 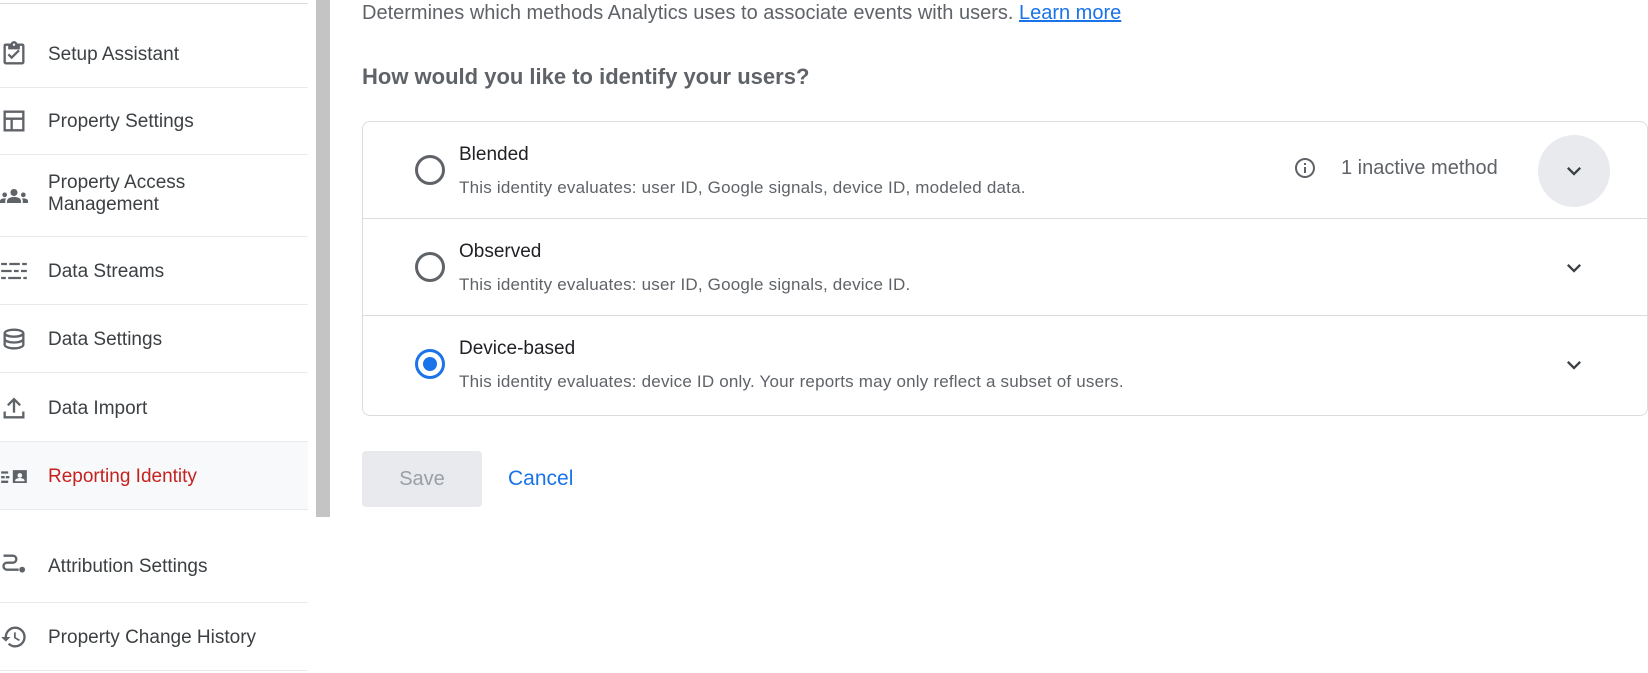 What do you see at coordinates (15, 565) in the screenshot?
I see `route-icon` at bounding box center [15, 565].